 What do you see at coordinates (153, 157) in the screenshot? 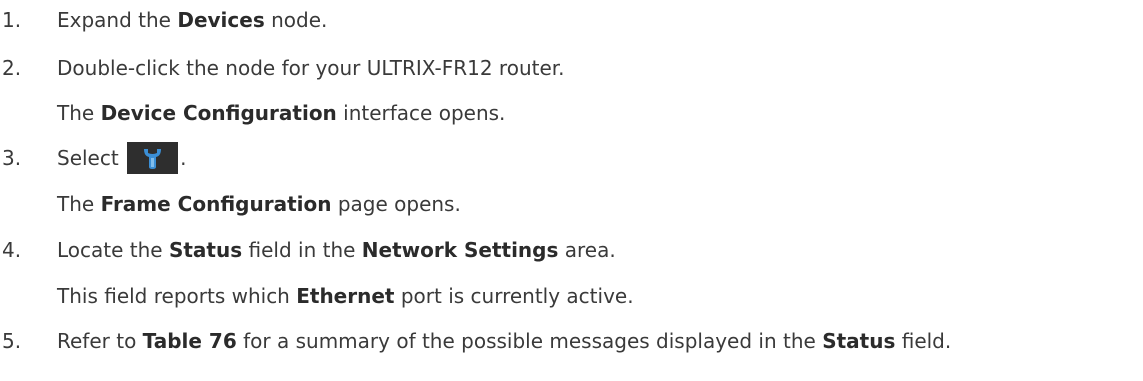
I see `wrench-config-icon` at bounding box center [153, 157].